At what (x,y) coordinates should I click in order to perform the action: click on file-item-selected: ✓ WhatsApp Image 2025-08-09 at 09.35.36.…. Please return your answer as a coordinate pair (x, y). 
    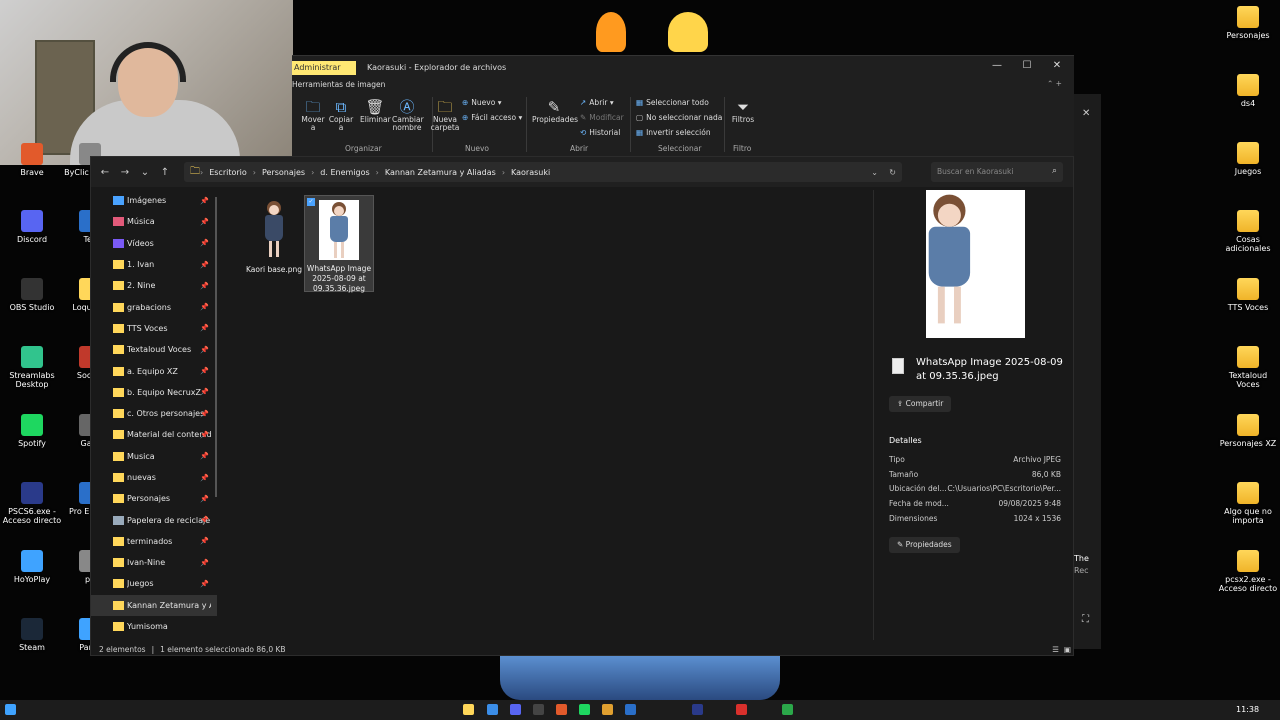
    Looking at the image, I should click on (339, 244).